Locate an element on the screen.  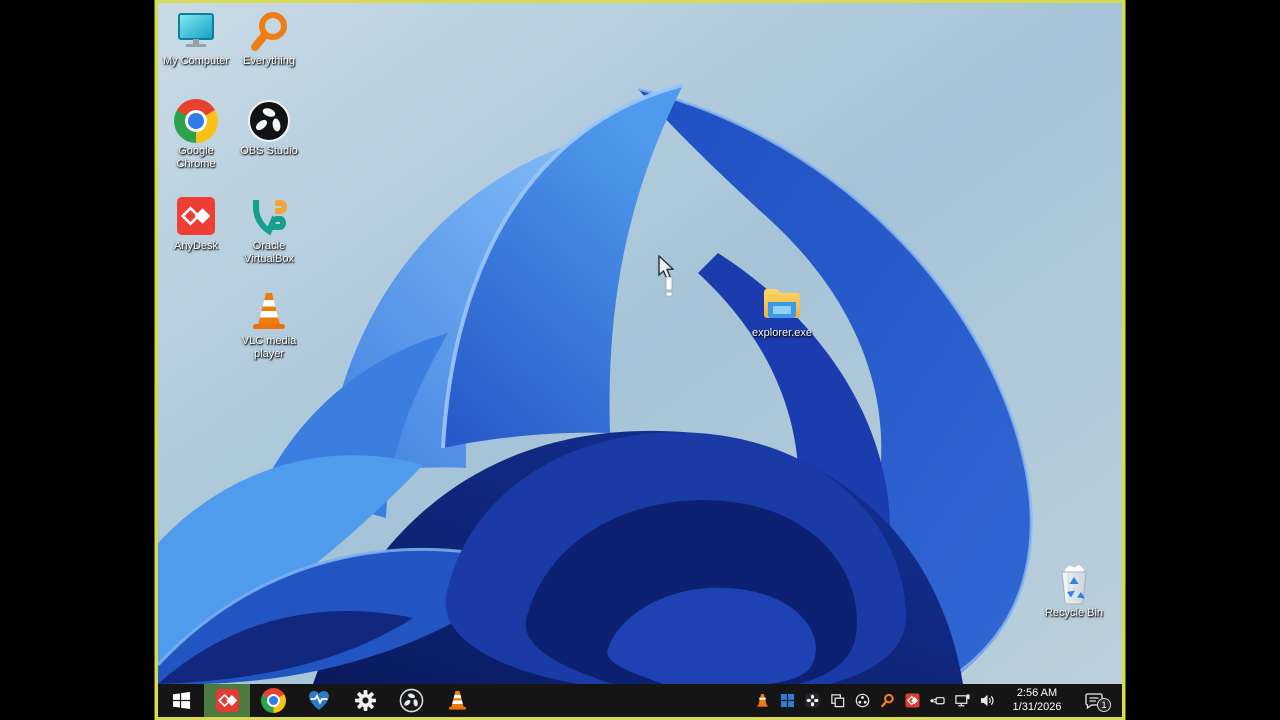
taskbar-clock: 2:56 AM 1/31/2026 is located at coordinates (1037, 701).